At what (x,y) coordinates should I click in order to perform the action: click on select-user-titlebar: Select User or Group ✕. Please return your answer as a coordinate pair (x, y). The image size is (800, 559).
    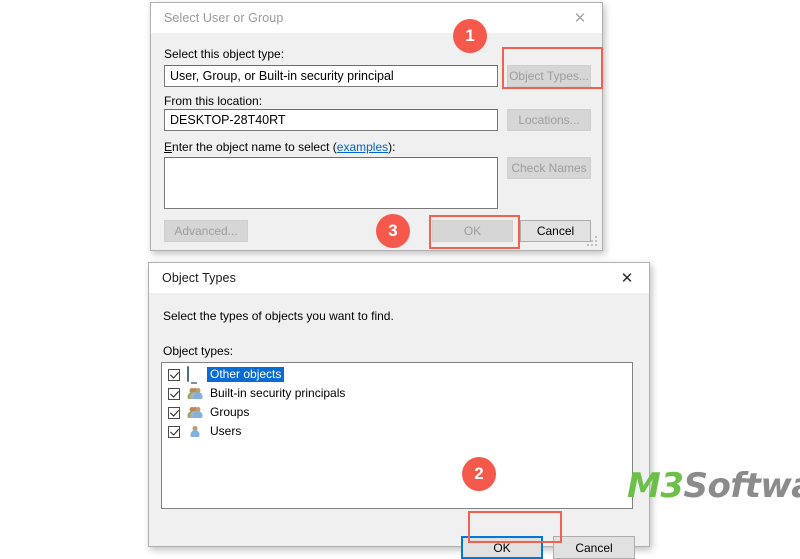
    Looking at the image, I should click on (376, 18).